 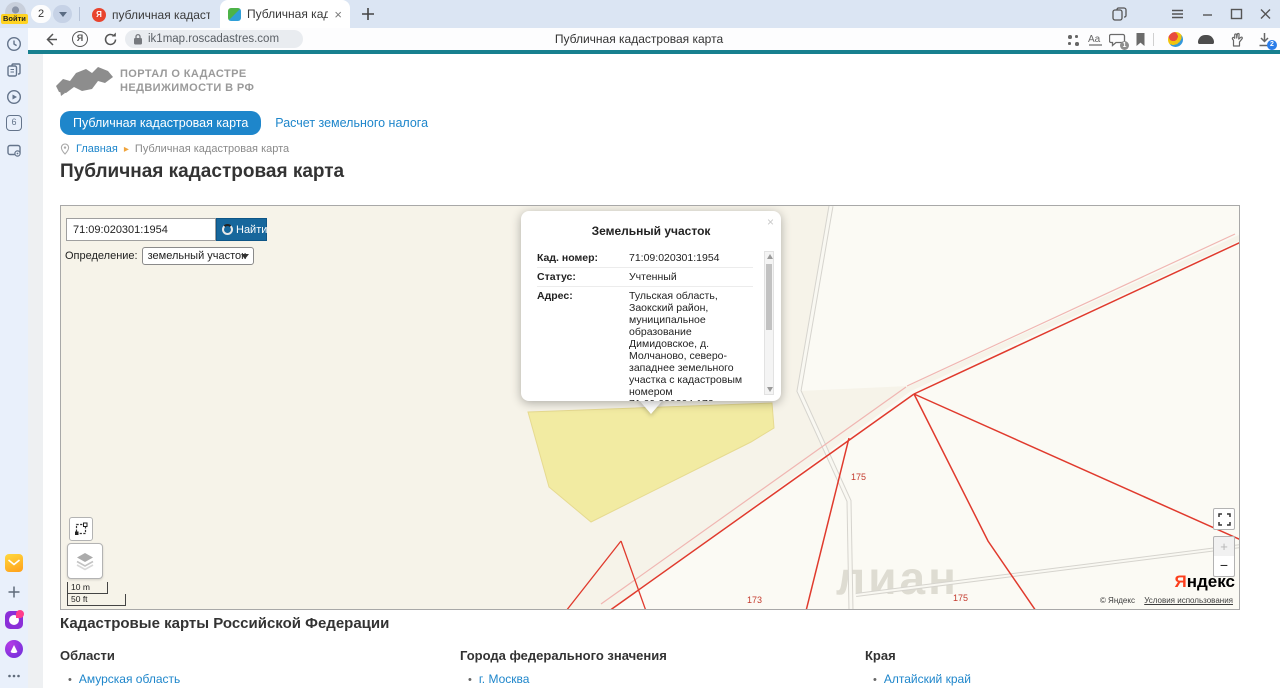 What do you see at coordinates (1265, 14) in the screenshot?
I see `close-window-icon` at bounding box center [1265, 14].